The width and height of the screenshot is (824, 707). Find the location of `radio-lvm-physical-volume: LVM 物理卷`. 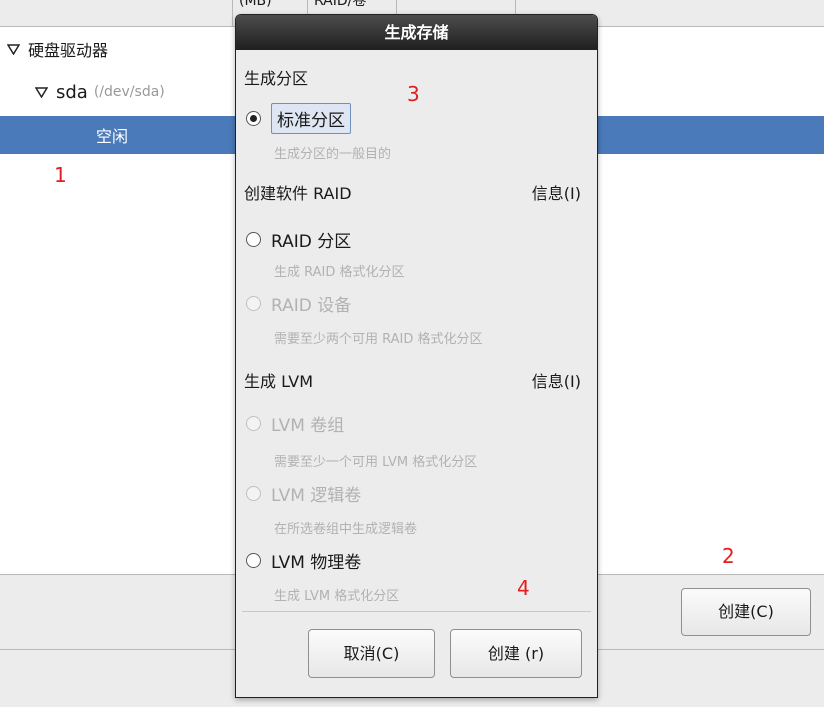

radio-lvm-physical-volume: LVM 物理卷 is located at coordinates (303, 560).